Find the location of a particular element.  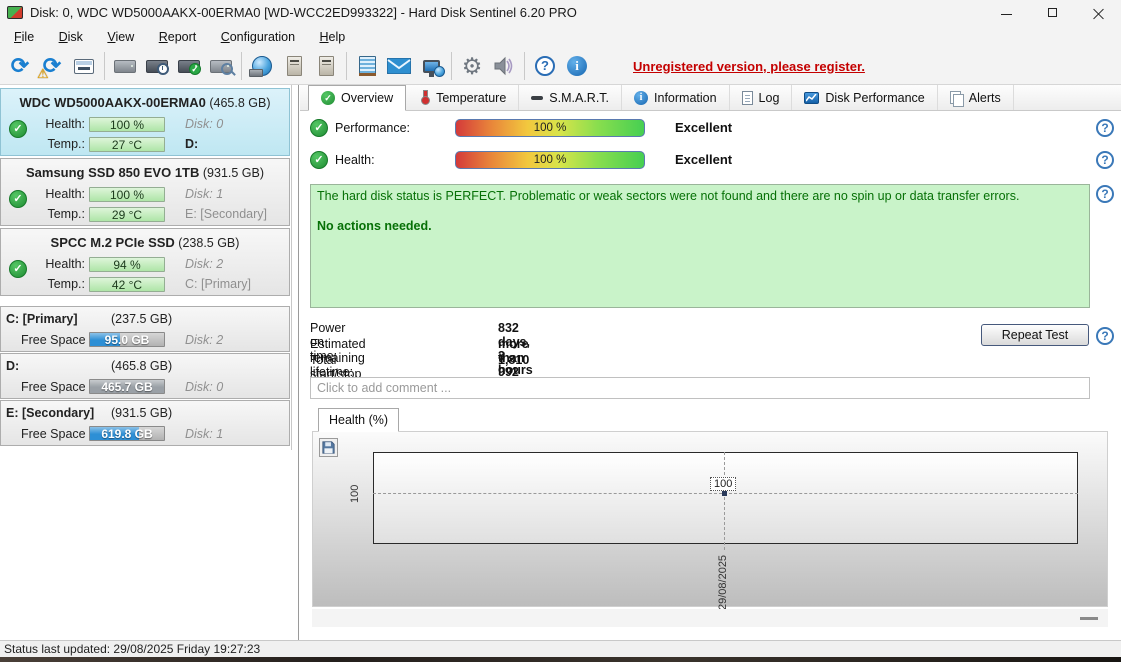

document-icon is located at coordinates (747, 97).